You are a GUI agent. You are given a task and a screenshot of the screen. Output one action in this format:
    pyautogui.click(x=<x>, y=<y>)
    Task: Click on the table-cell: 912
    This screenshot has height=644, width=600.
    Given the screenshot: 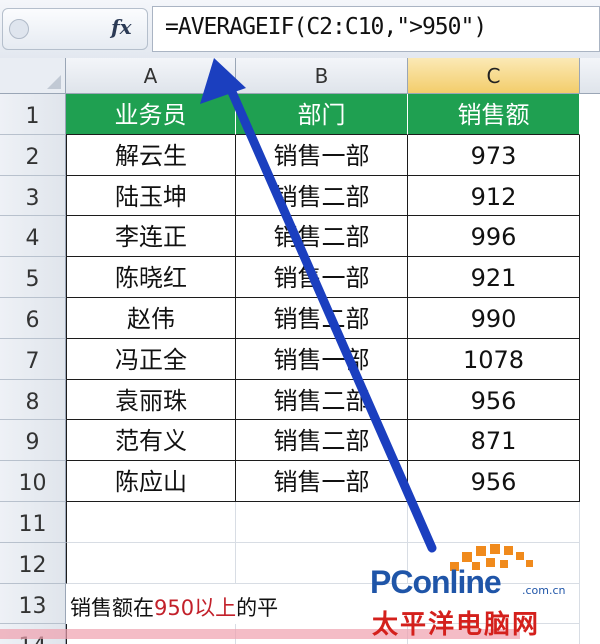 What is the action you would take?
    pyautogui.click(x=494, y=196)
    